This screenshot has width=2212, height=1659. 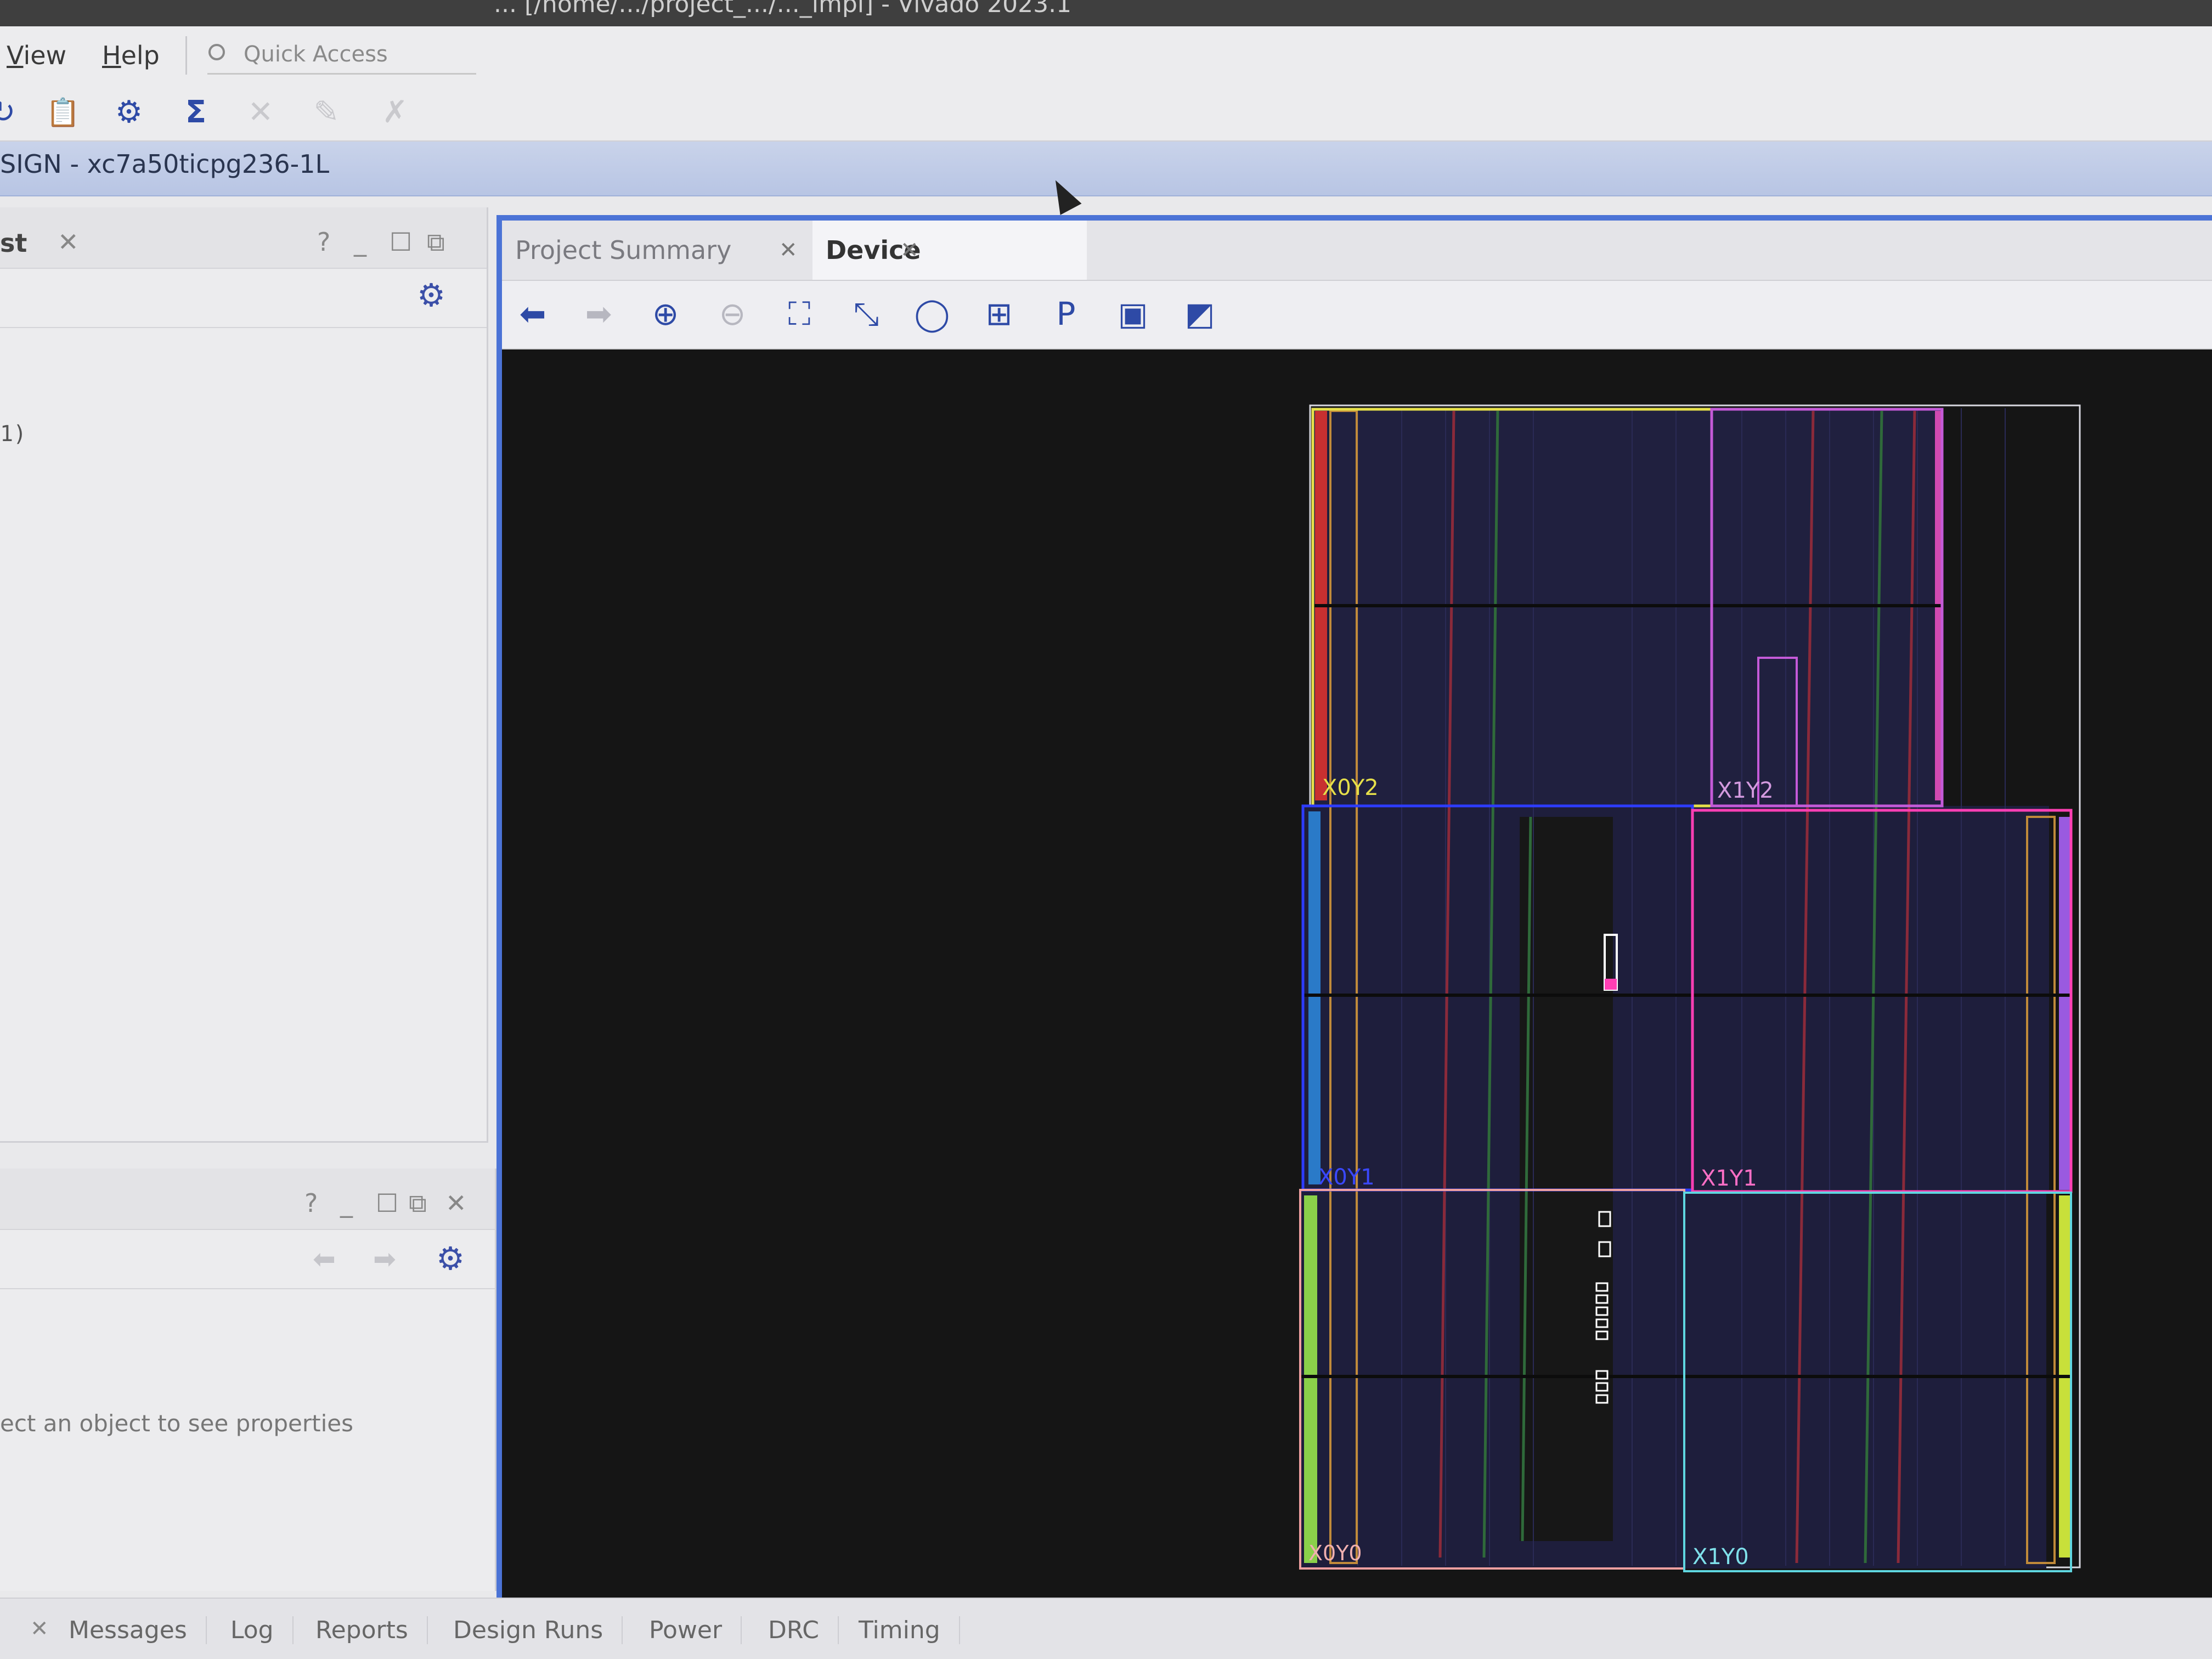 I want to click on disabled-tool-icon-2: ✎, so click(x=326, y=112).